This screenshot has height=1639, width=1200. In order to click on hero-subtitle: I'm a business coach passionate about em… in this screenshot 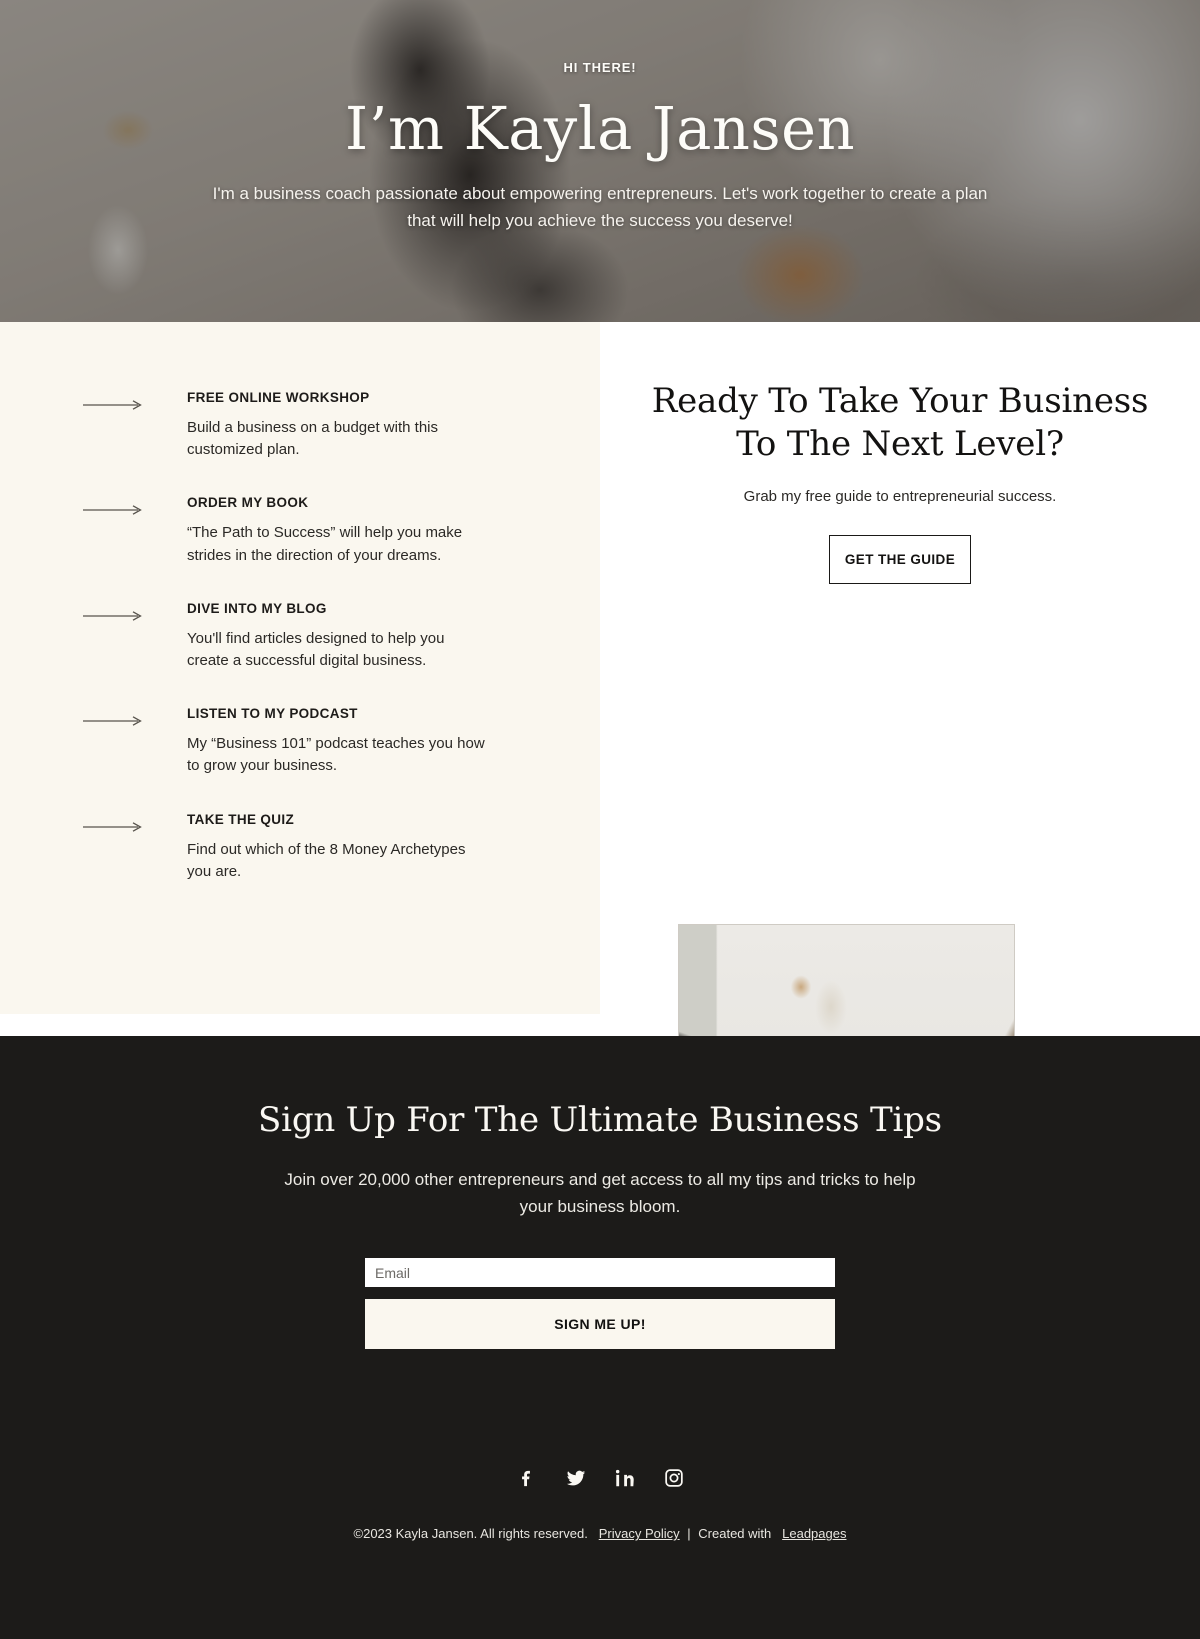, I will do `click(600, 207)`.